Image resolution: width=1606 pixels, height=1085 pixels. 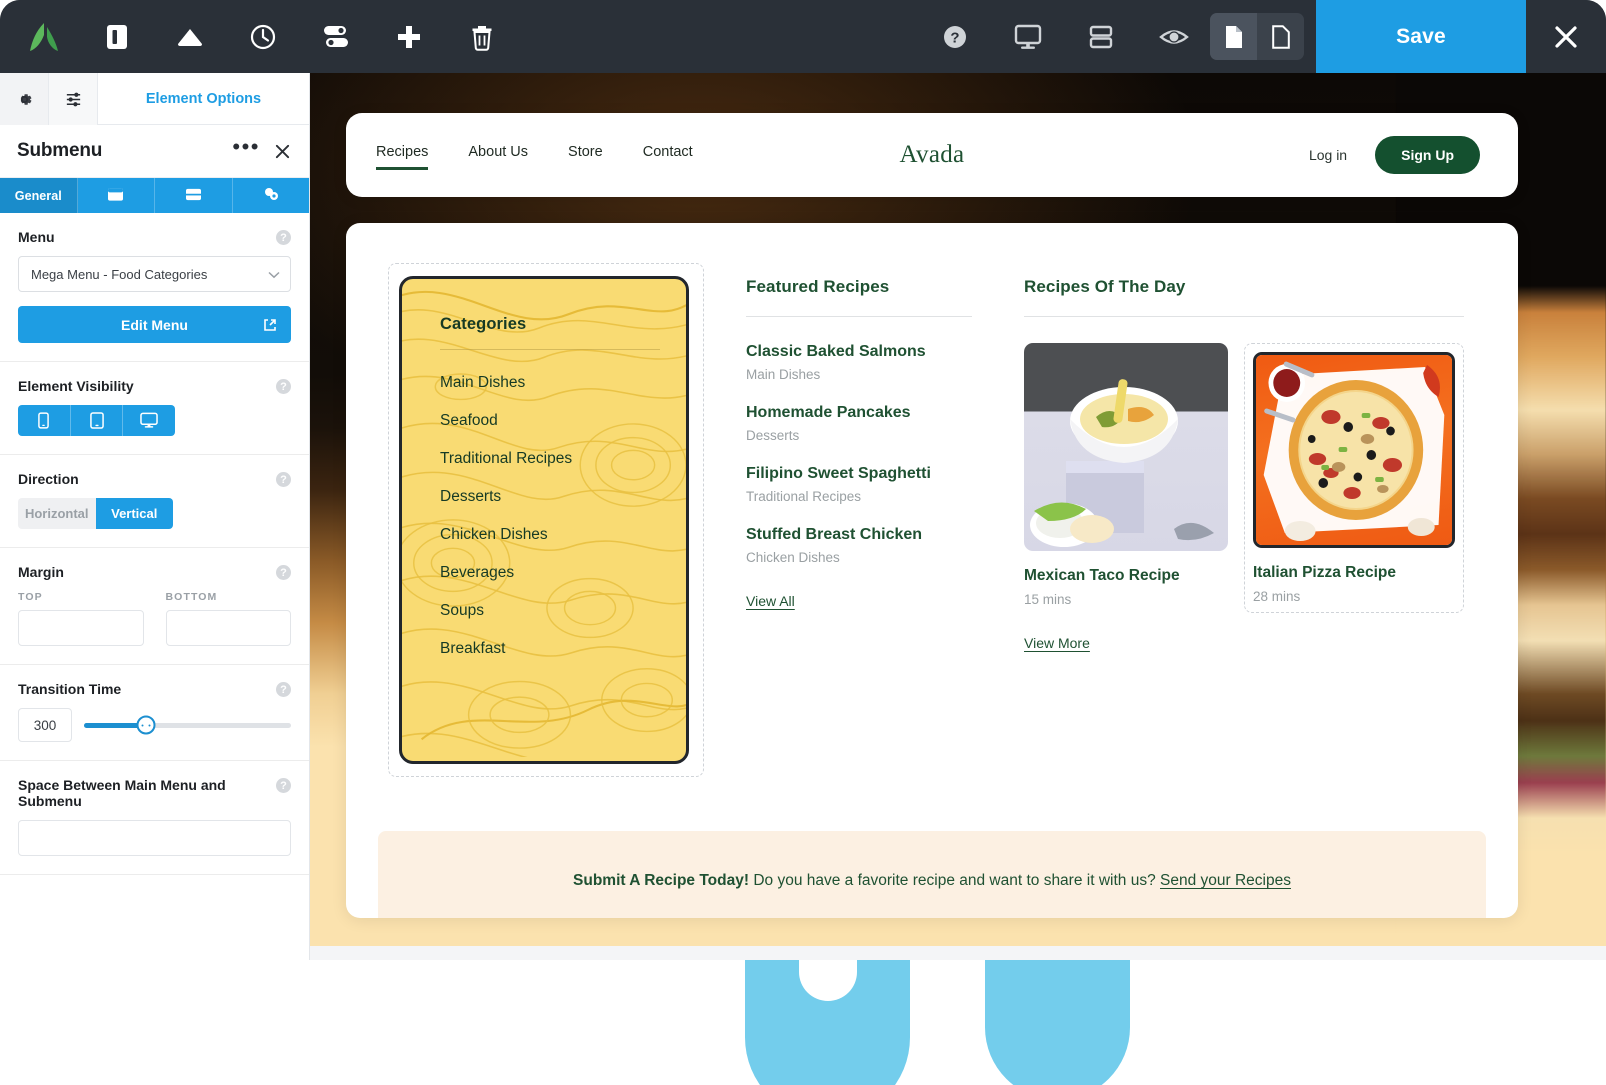 What do you see at coordinates (1233, 36) in the screenshot?
I see `page-filled-icon` at bounding box center [1233, 36].